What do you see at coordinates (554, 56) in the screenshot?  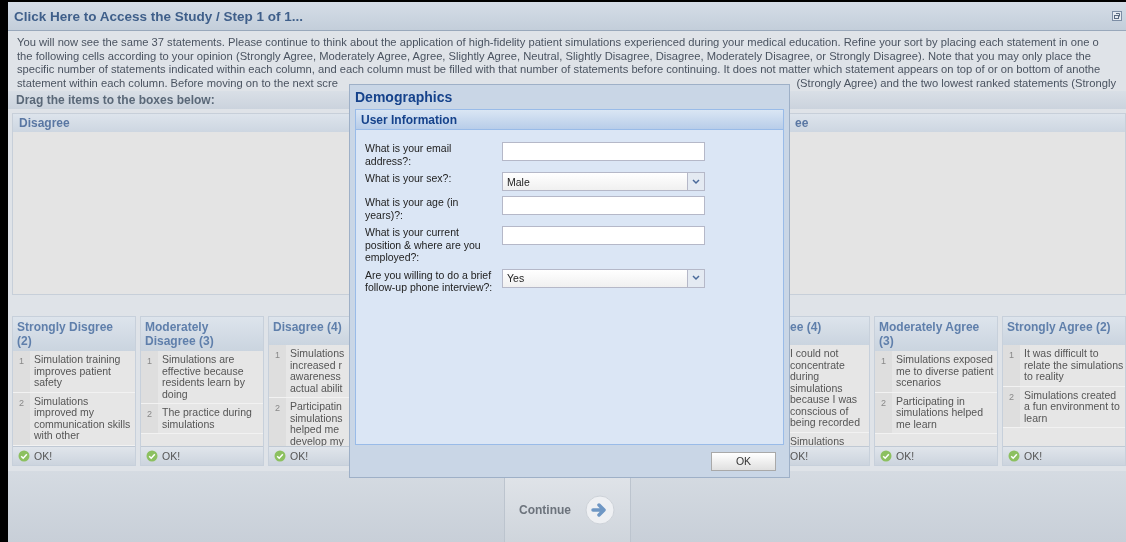 I see `instruction-text: the following cells according to your opinion (Strongly Agree, Moderately Agree, Agree, Slightly Agree, Neutral, Slightly Disagree, Disagree, Moderately Disagree, or Strongly Disagree). Note that you may only place the` at bounding box center [554, 56].